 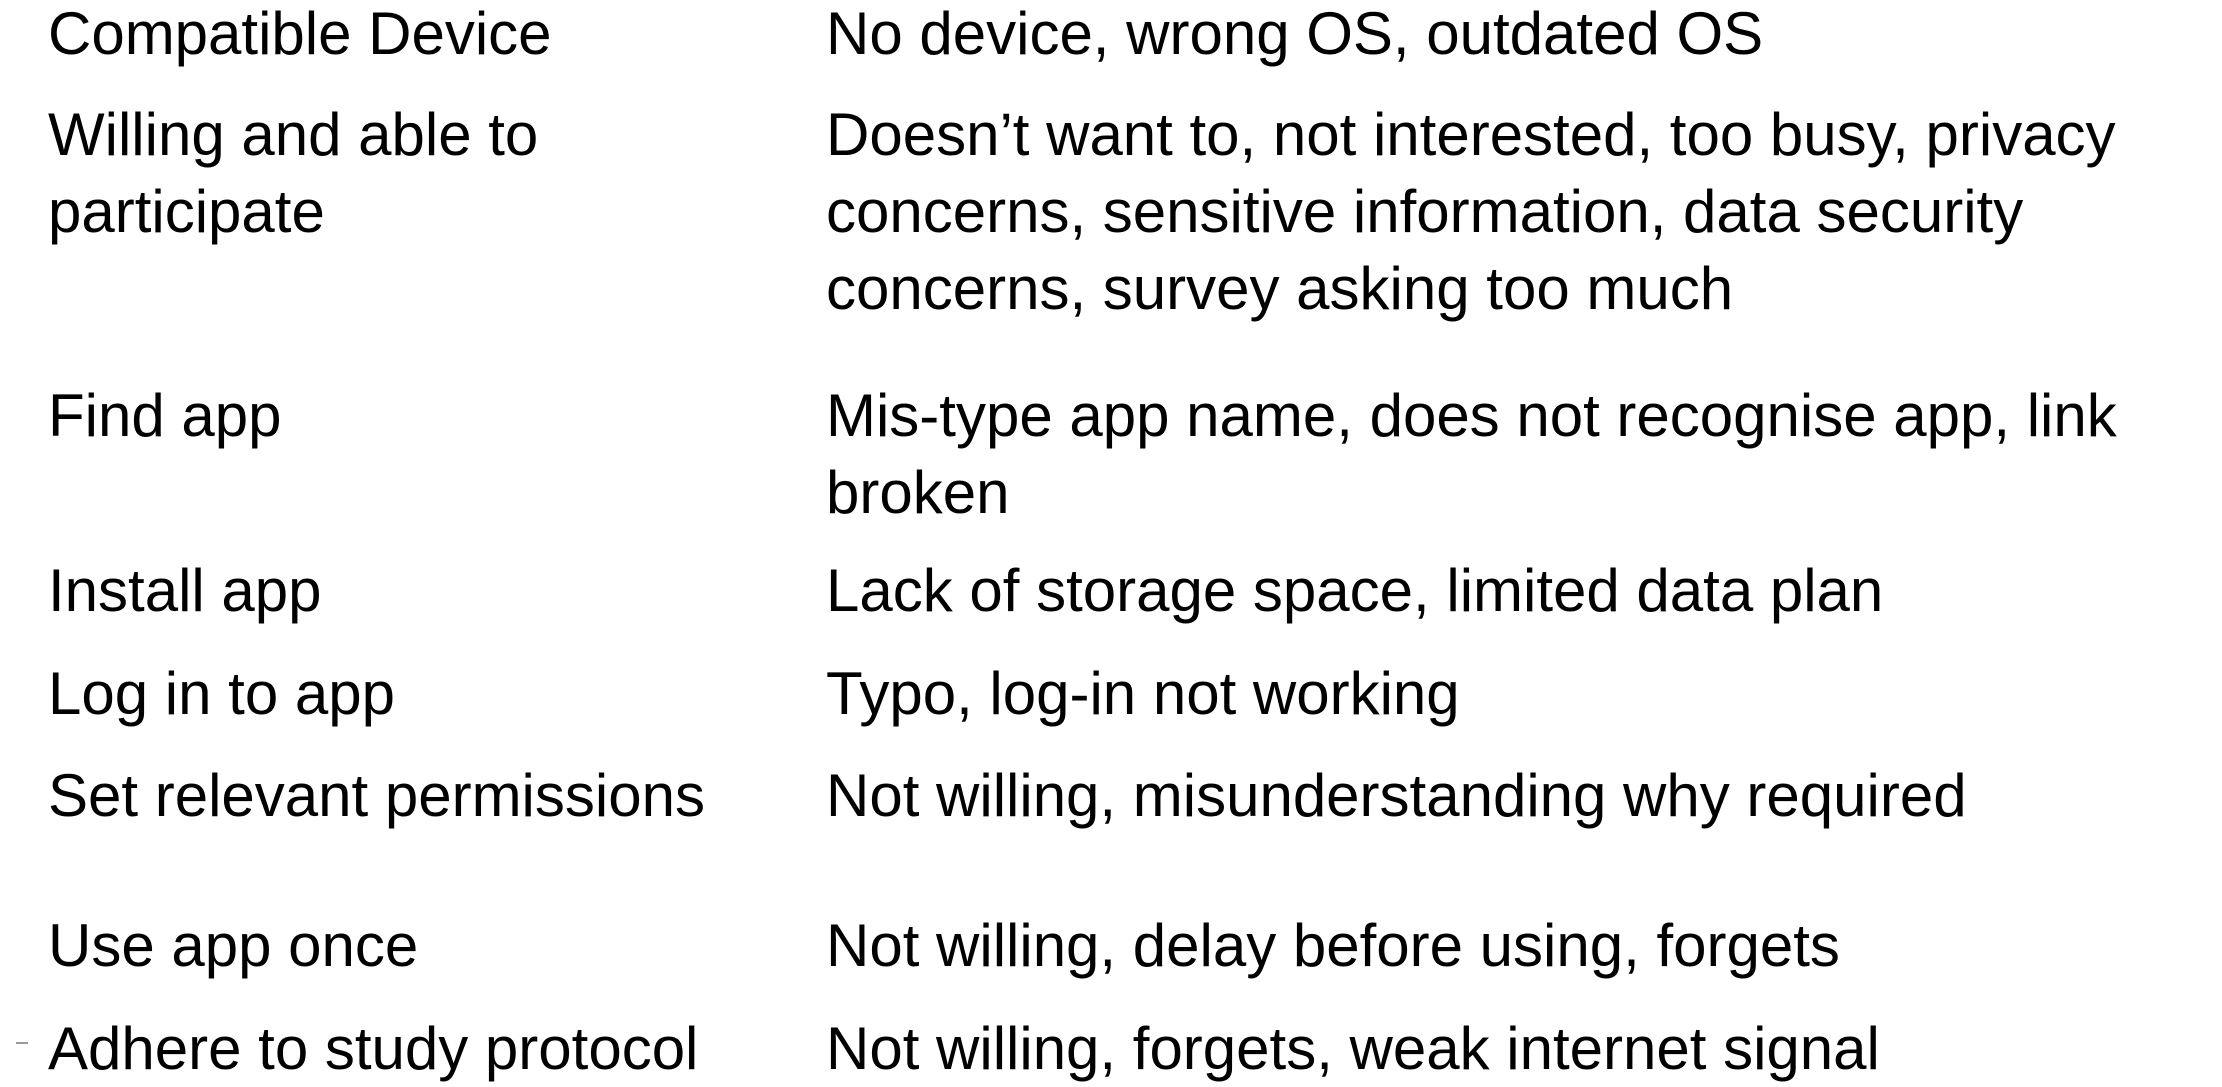 I want to click on barrier-line: Lack of storage space, limited data plan, so click(x=1355, y=590).